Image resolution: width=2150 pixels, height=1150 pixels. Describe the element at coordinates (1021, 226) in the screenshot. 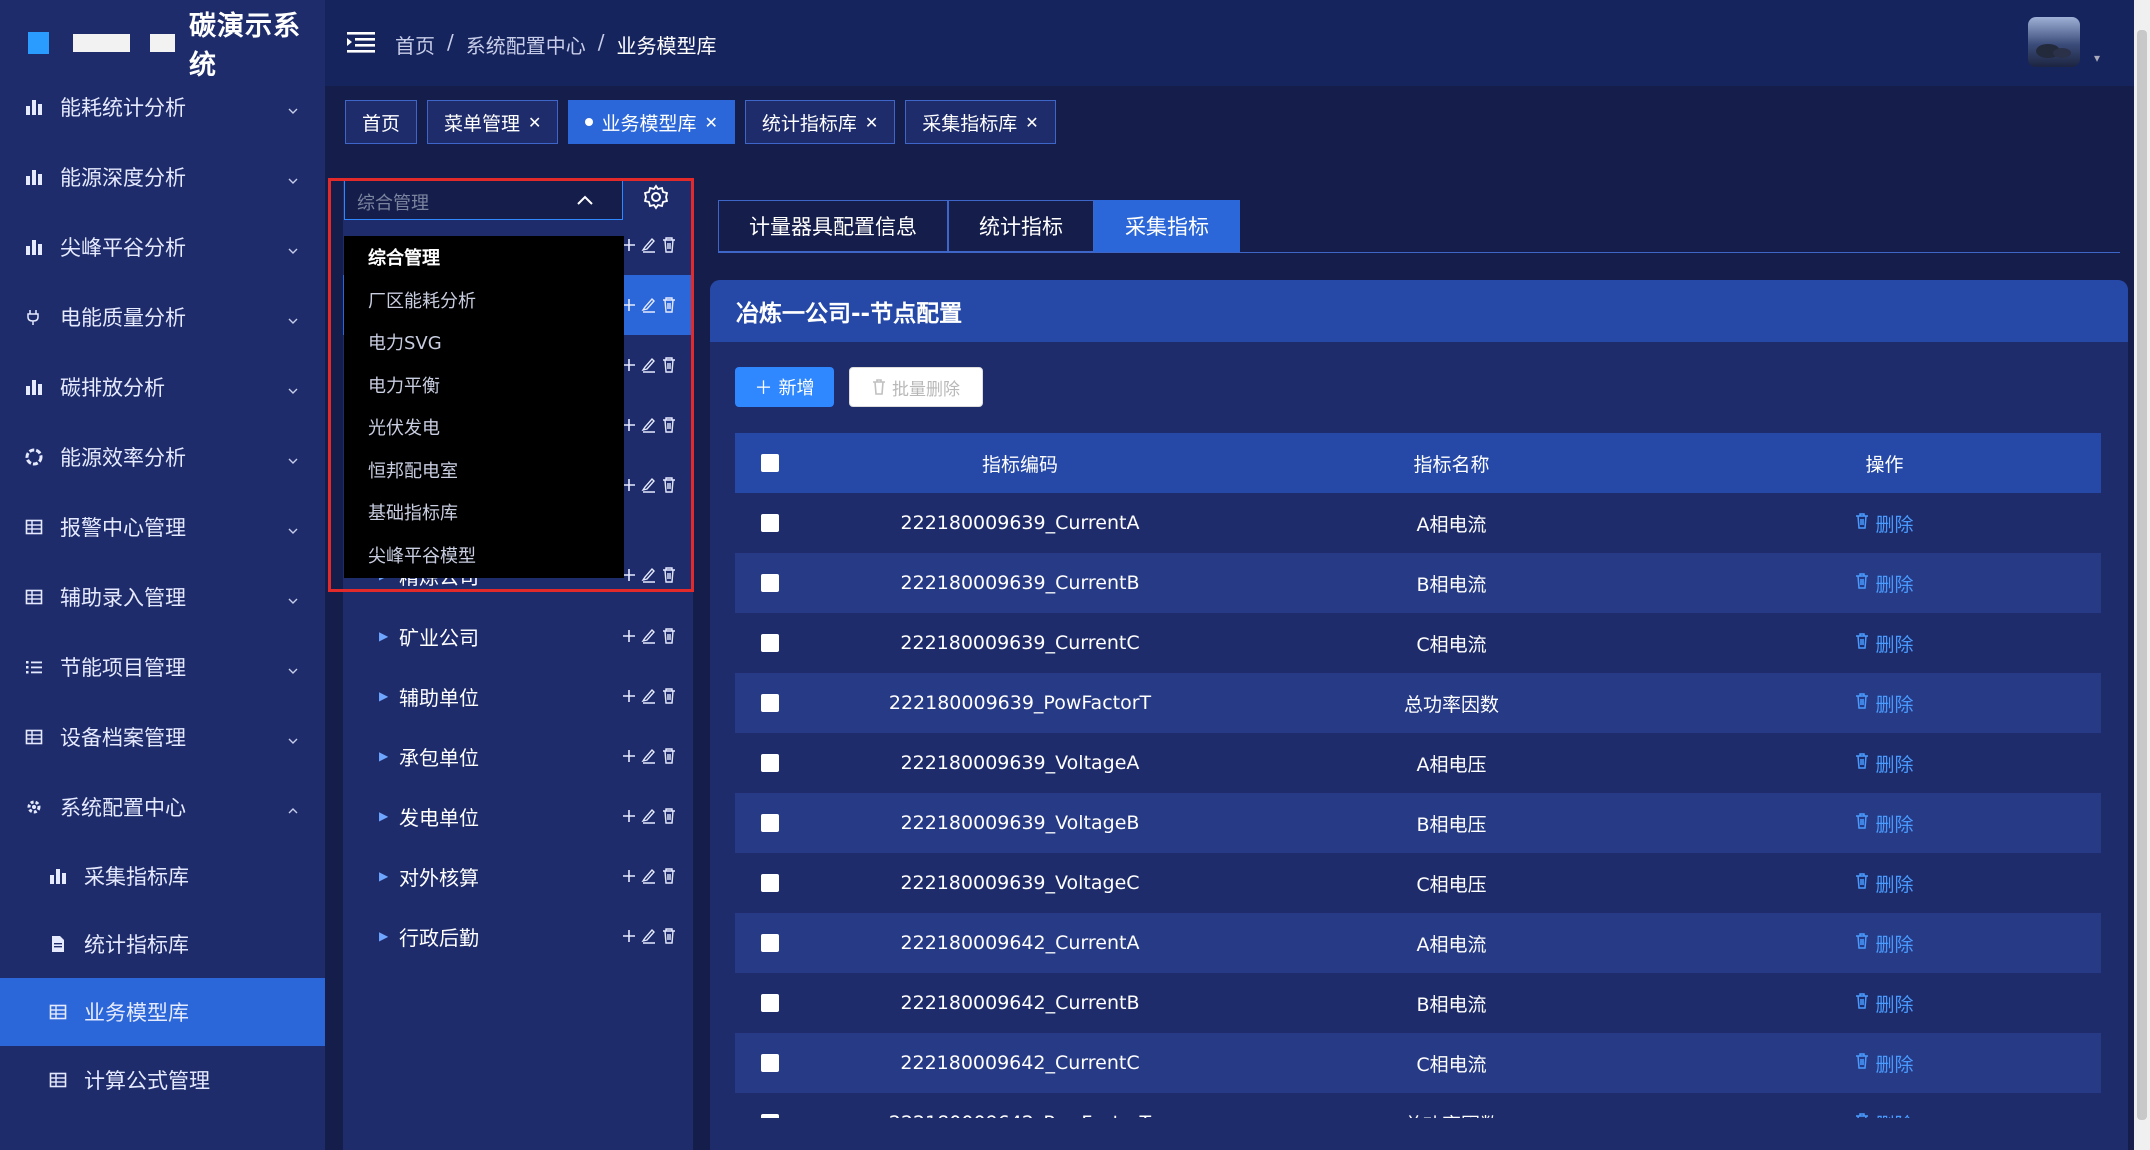

I see `detail-tab: 统计指标` at that location.